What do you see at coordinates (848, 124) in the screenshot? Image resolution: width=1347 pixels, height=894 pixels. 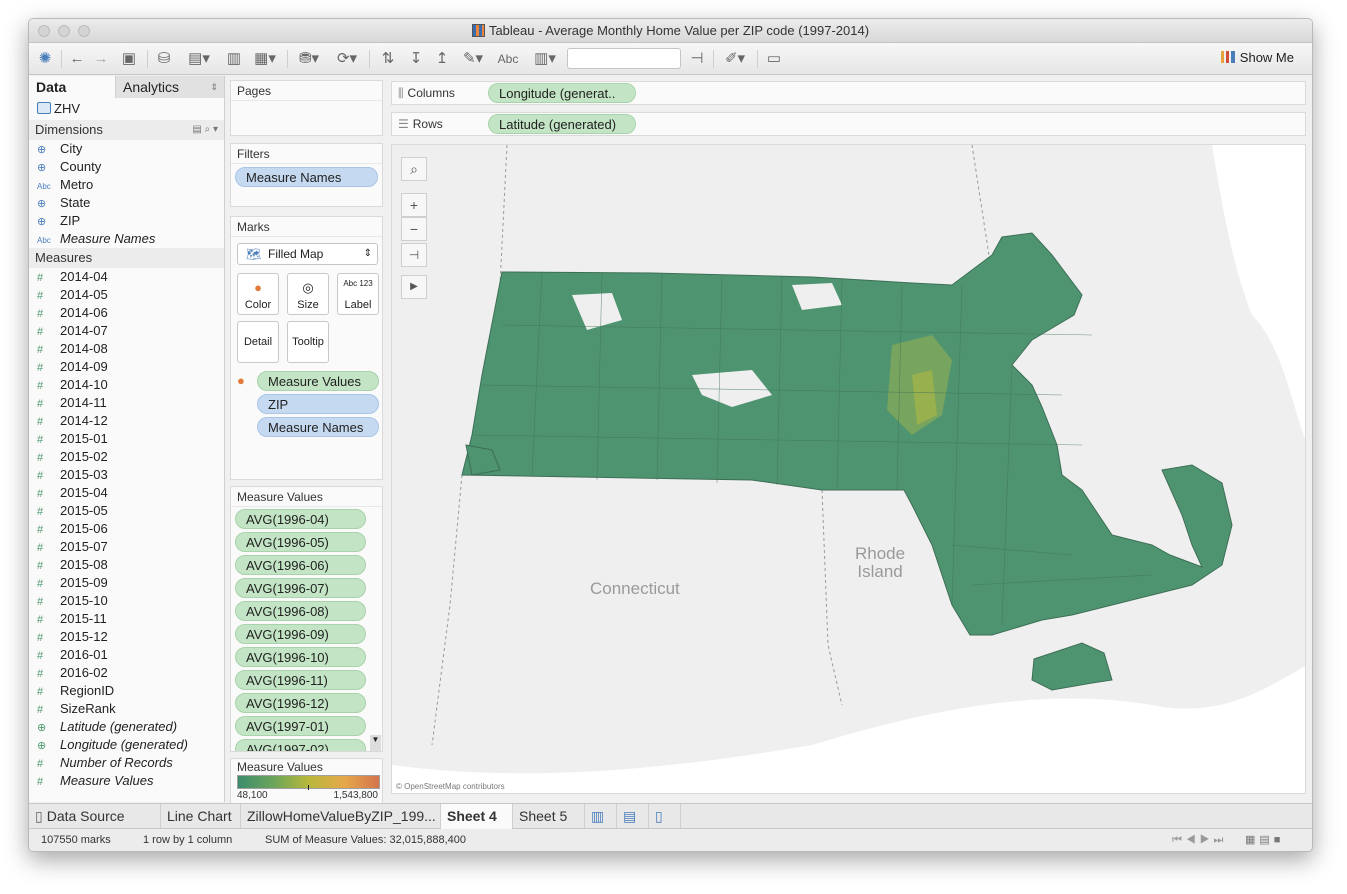 I see `rows-shelf: ☰ Rows Latitude (generated)` at bounding box center [848, 124].